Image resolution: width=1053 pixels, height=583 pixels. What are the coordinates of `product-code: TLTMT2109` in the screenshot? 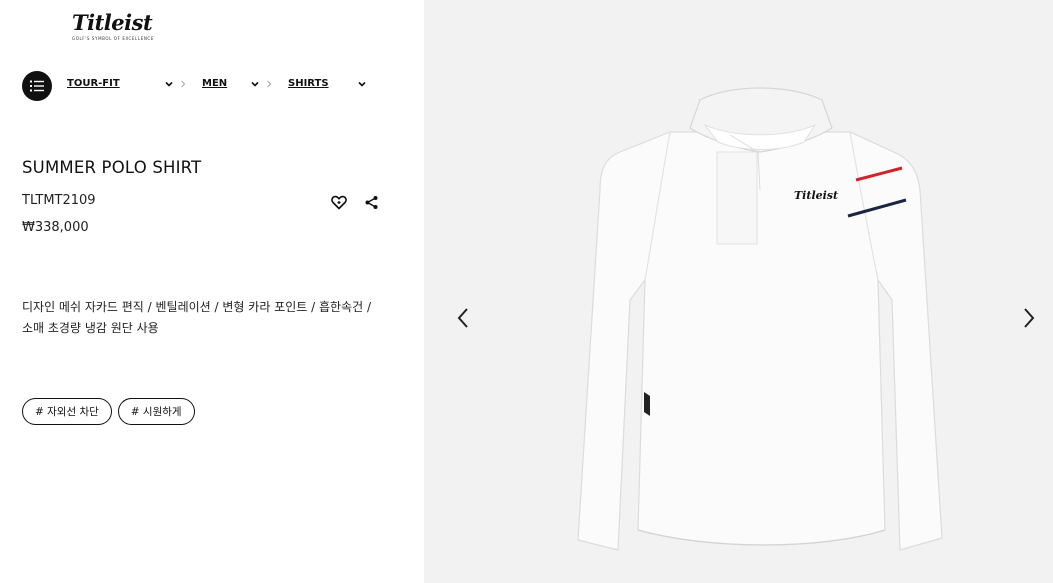 It's located at (59, 200).